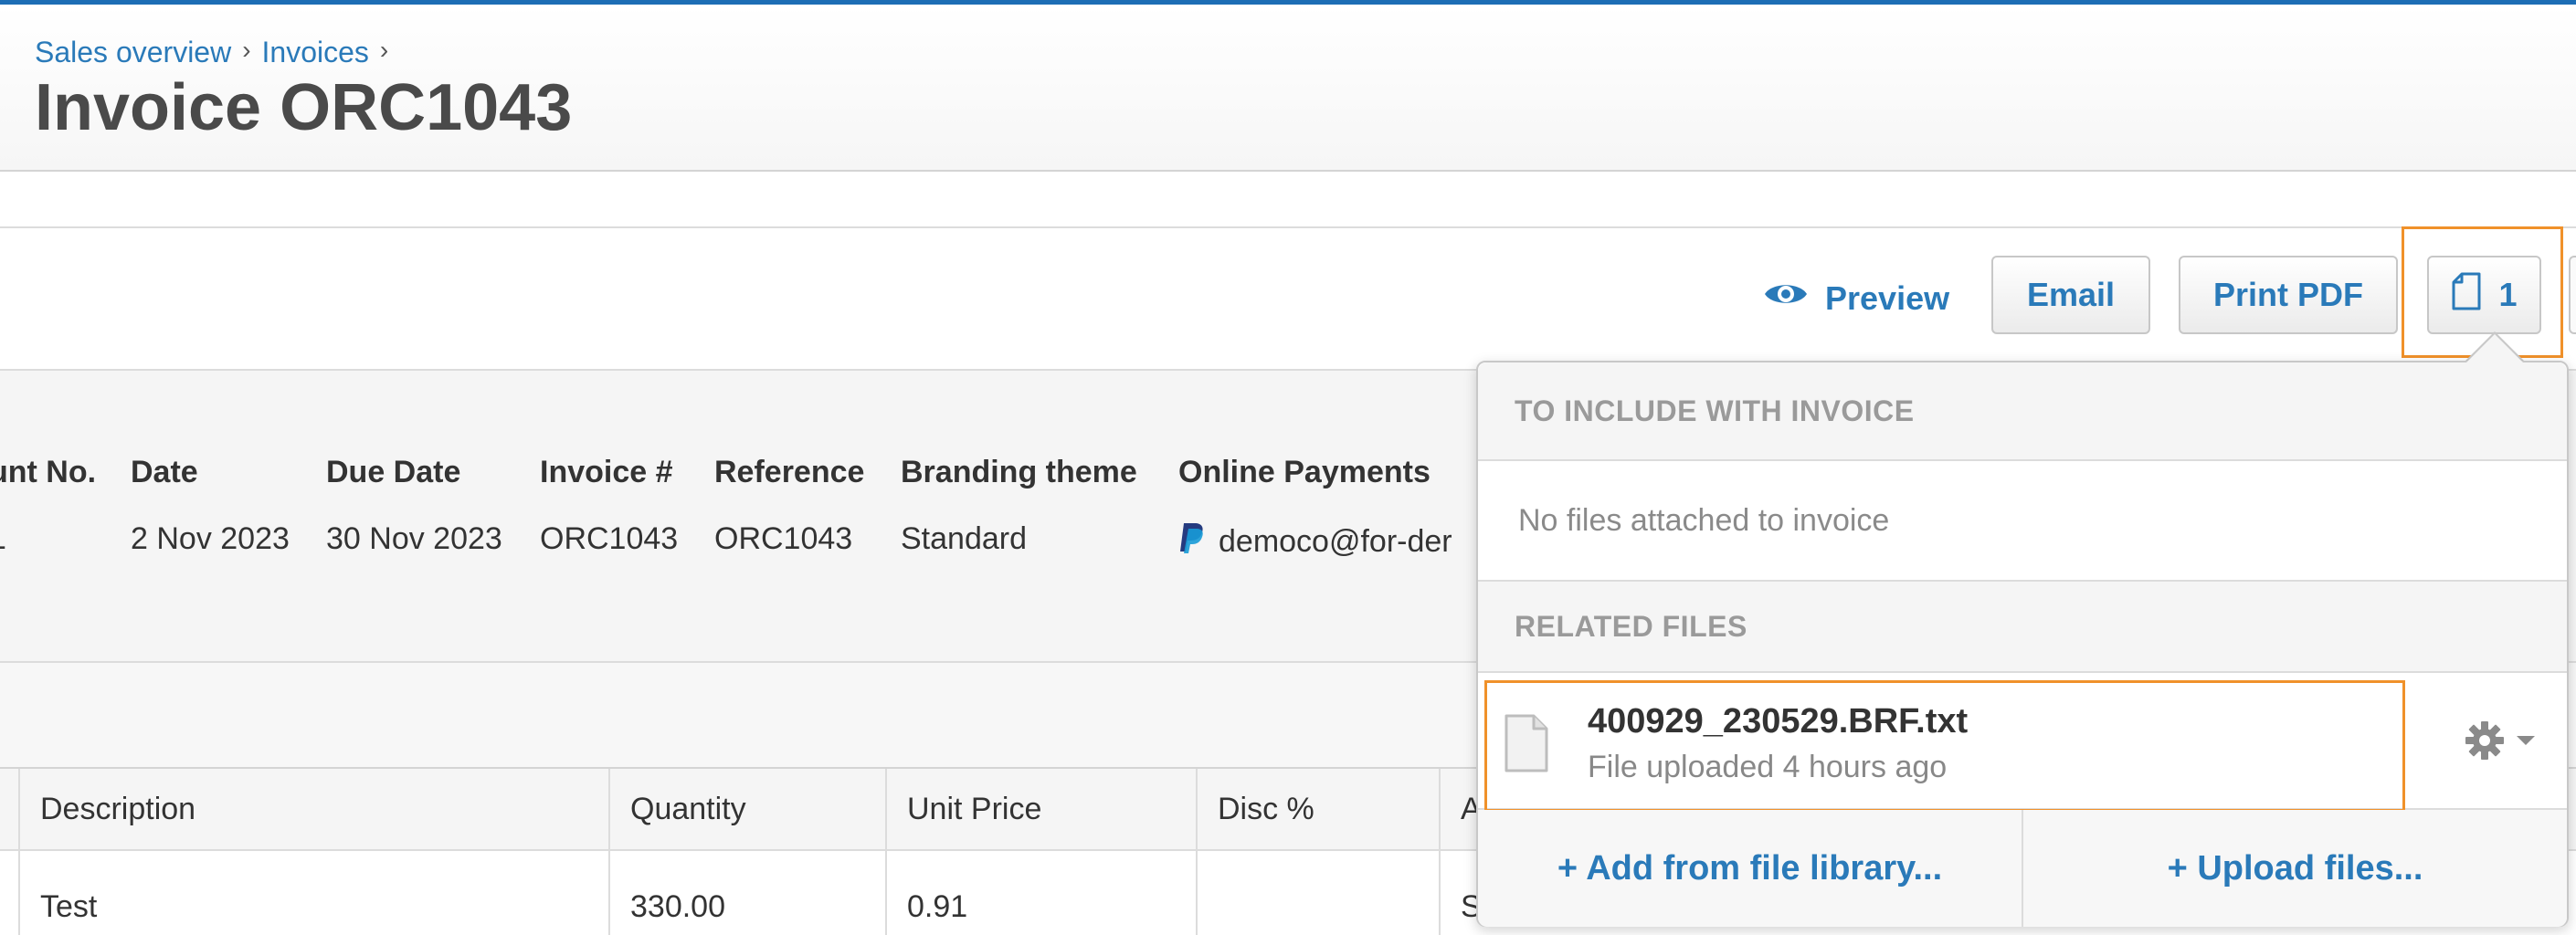 The height and width of the screenshot is (935, 2576). I want to click on table-header-discount: Disc %, so click(1319, 809).